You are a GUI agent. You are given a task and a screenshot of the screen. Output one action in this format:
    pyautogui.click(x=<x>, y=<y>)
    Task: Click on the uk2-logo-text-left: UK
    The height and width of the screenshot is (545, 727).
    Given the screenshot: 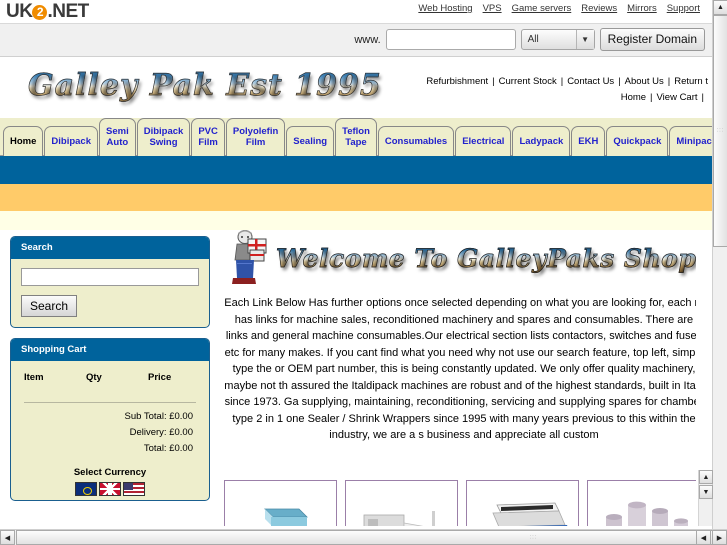 What is the action you would take?
    pyautogui.click(x=19, y=11)
    